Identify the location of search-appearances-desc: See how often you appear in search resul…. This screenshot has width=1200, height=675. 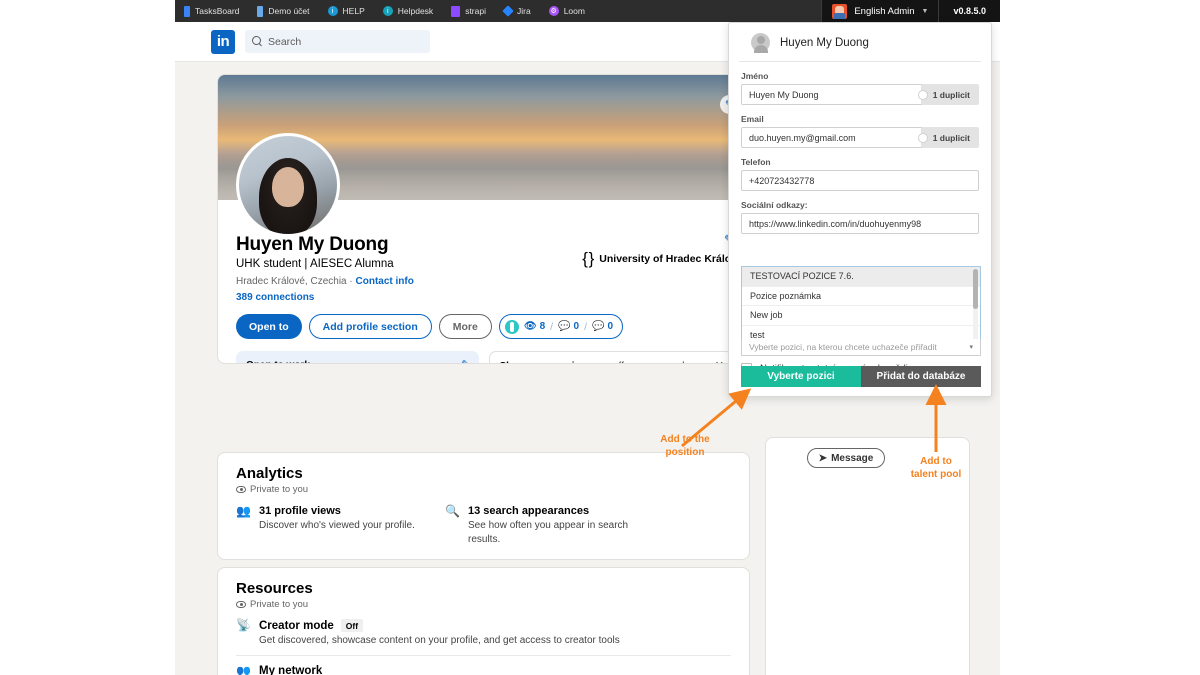
(548, 532).